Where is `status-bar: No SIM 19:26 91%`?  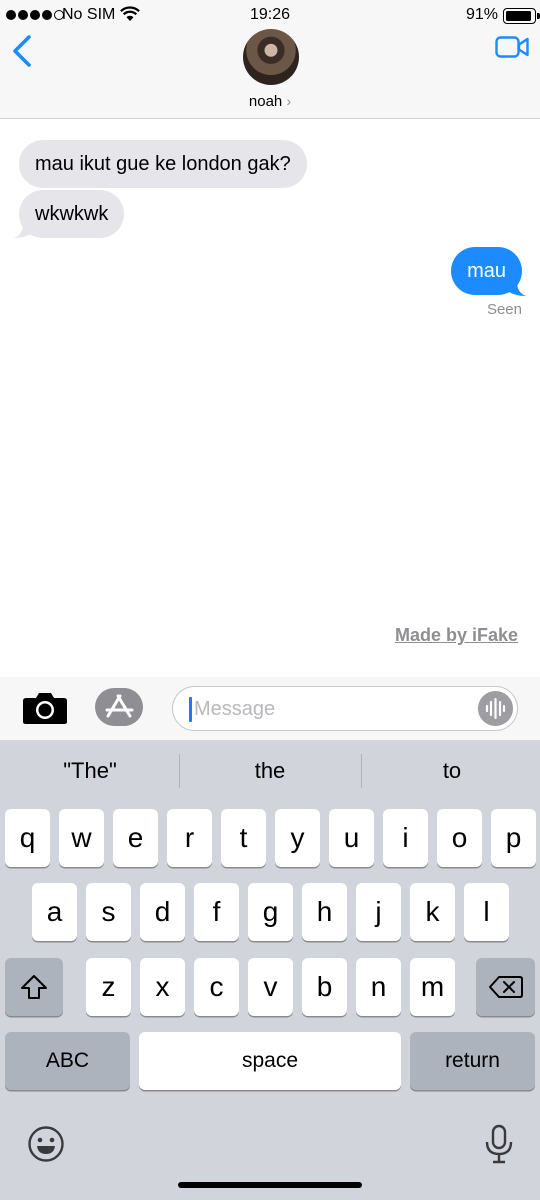 status-bar: No SIM 19:26 91% is located at coordinates (270, 16).